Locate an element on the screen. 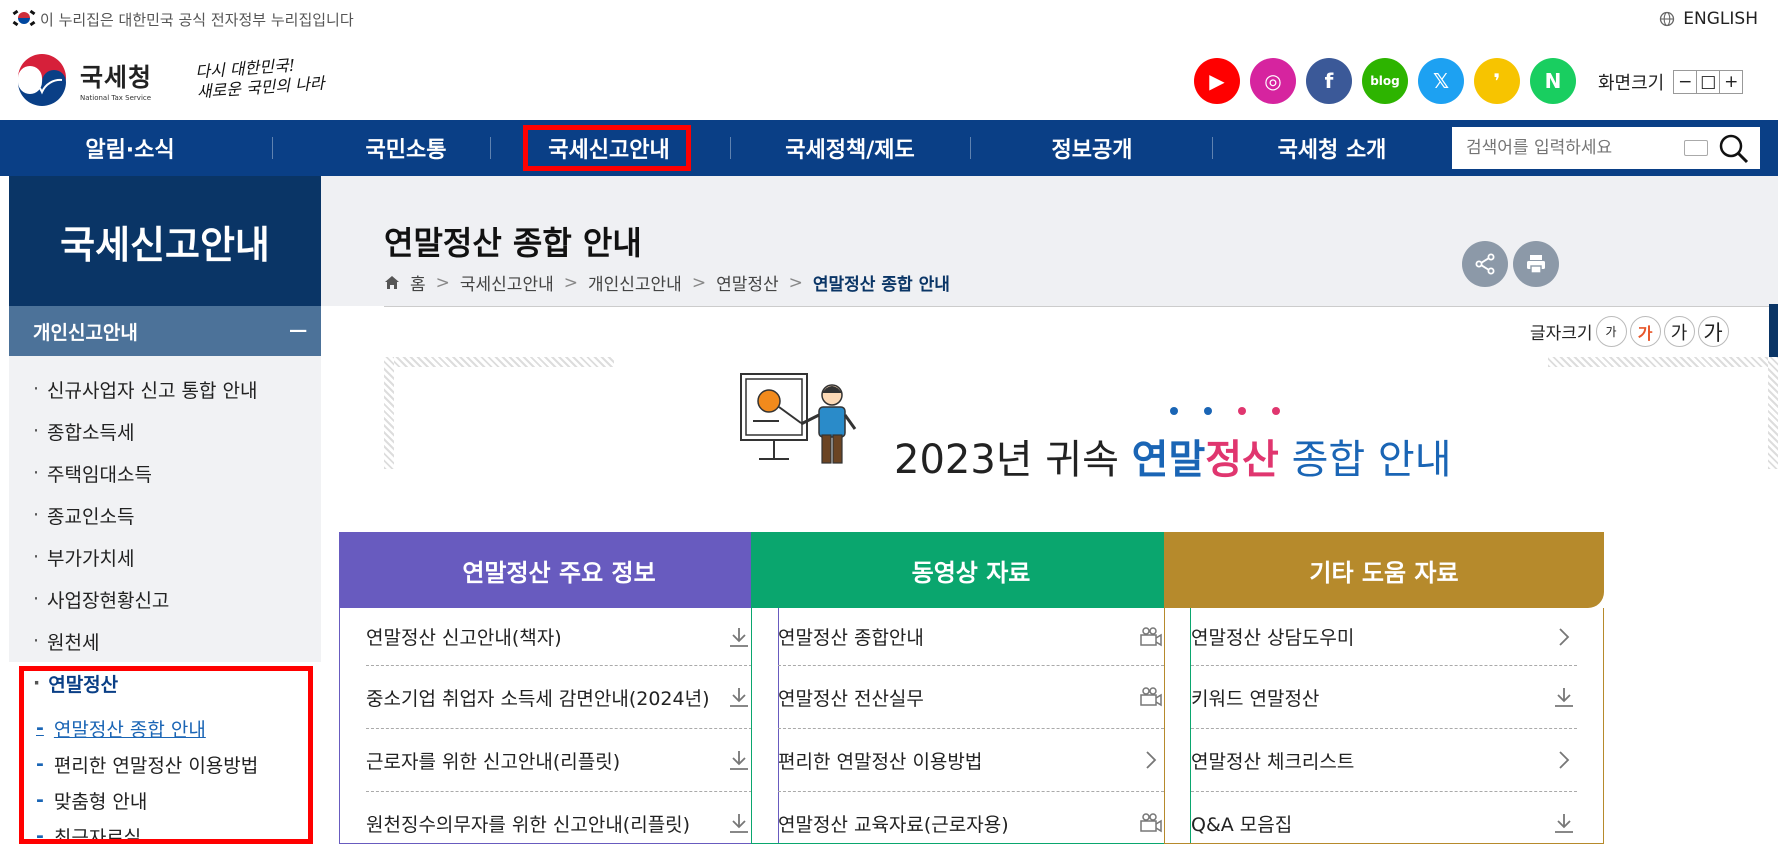 The width and height of the screenshot is (1778, 844). gov-banner: 이 누리집은 대한민국 공식 전자정부 누리집입니다 ENGLISH is located at coordinates (889, 19).